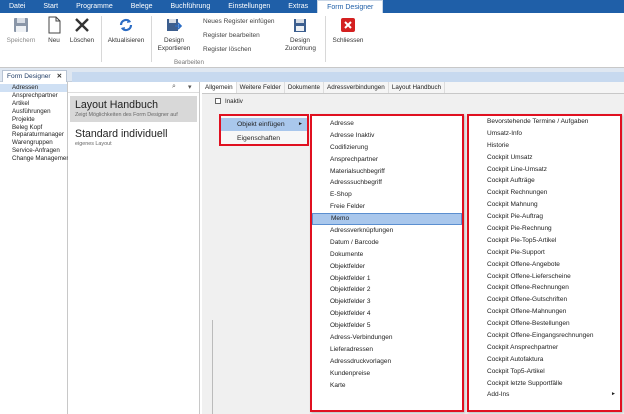  What do you see at coordinates (387, 326) in the screenshot?
I see `menu-item-objektfelder-5: Objektfelder 5` at bounding box center [387, 326].